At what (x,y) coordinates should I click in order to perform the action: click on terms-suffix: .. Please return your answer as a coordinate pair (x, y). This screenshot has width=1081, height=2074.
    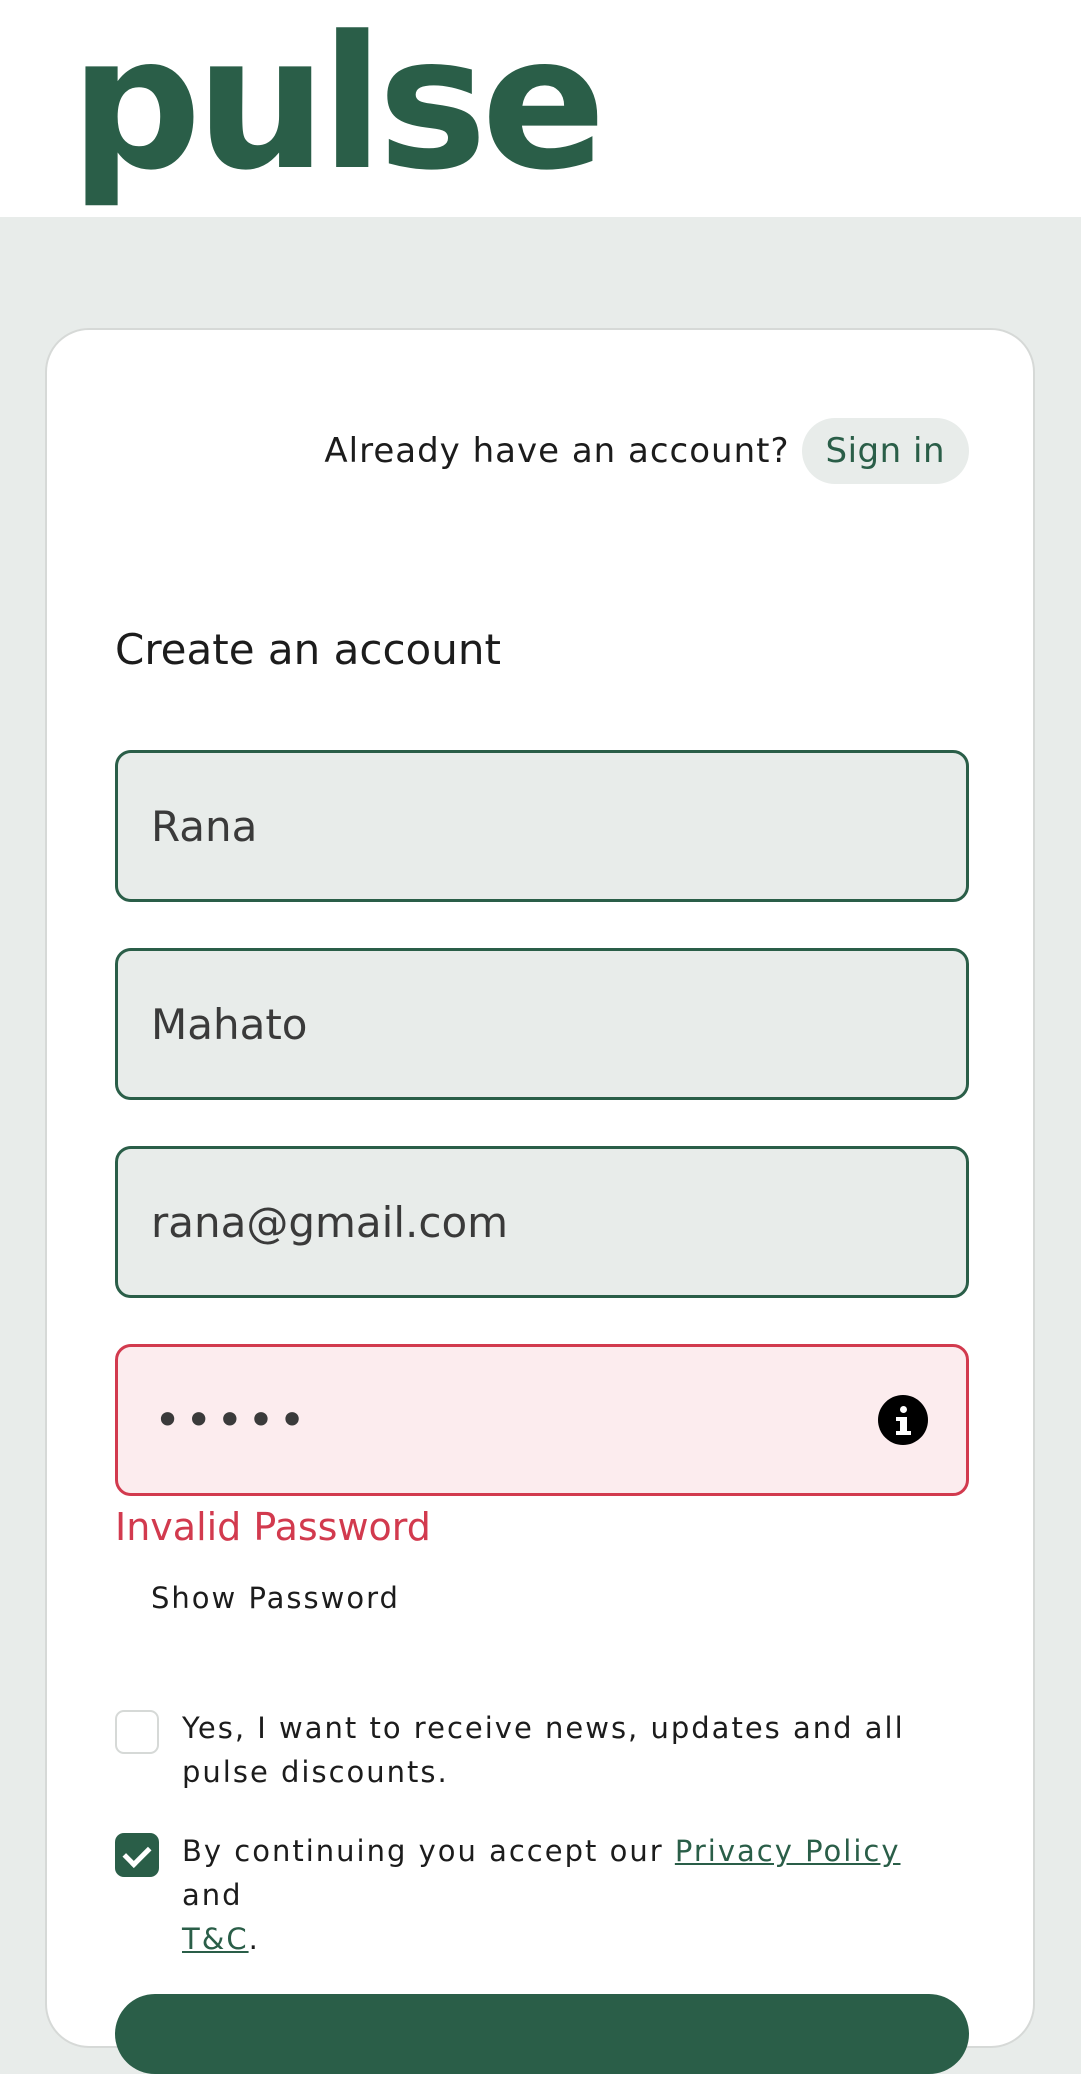
    Looking at the image, I should click on (254, 1939).